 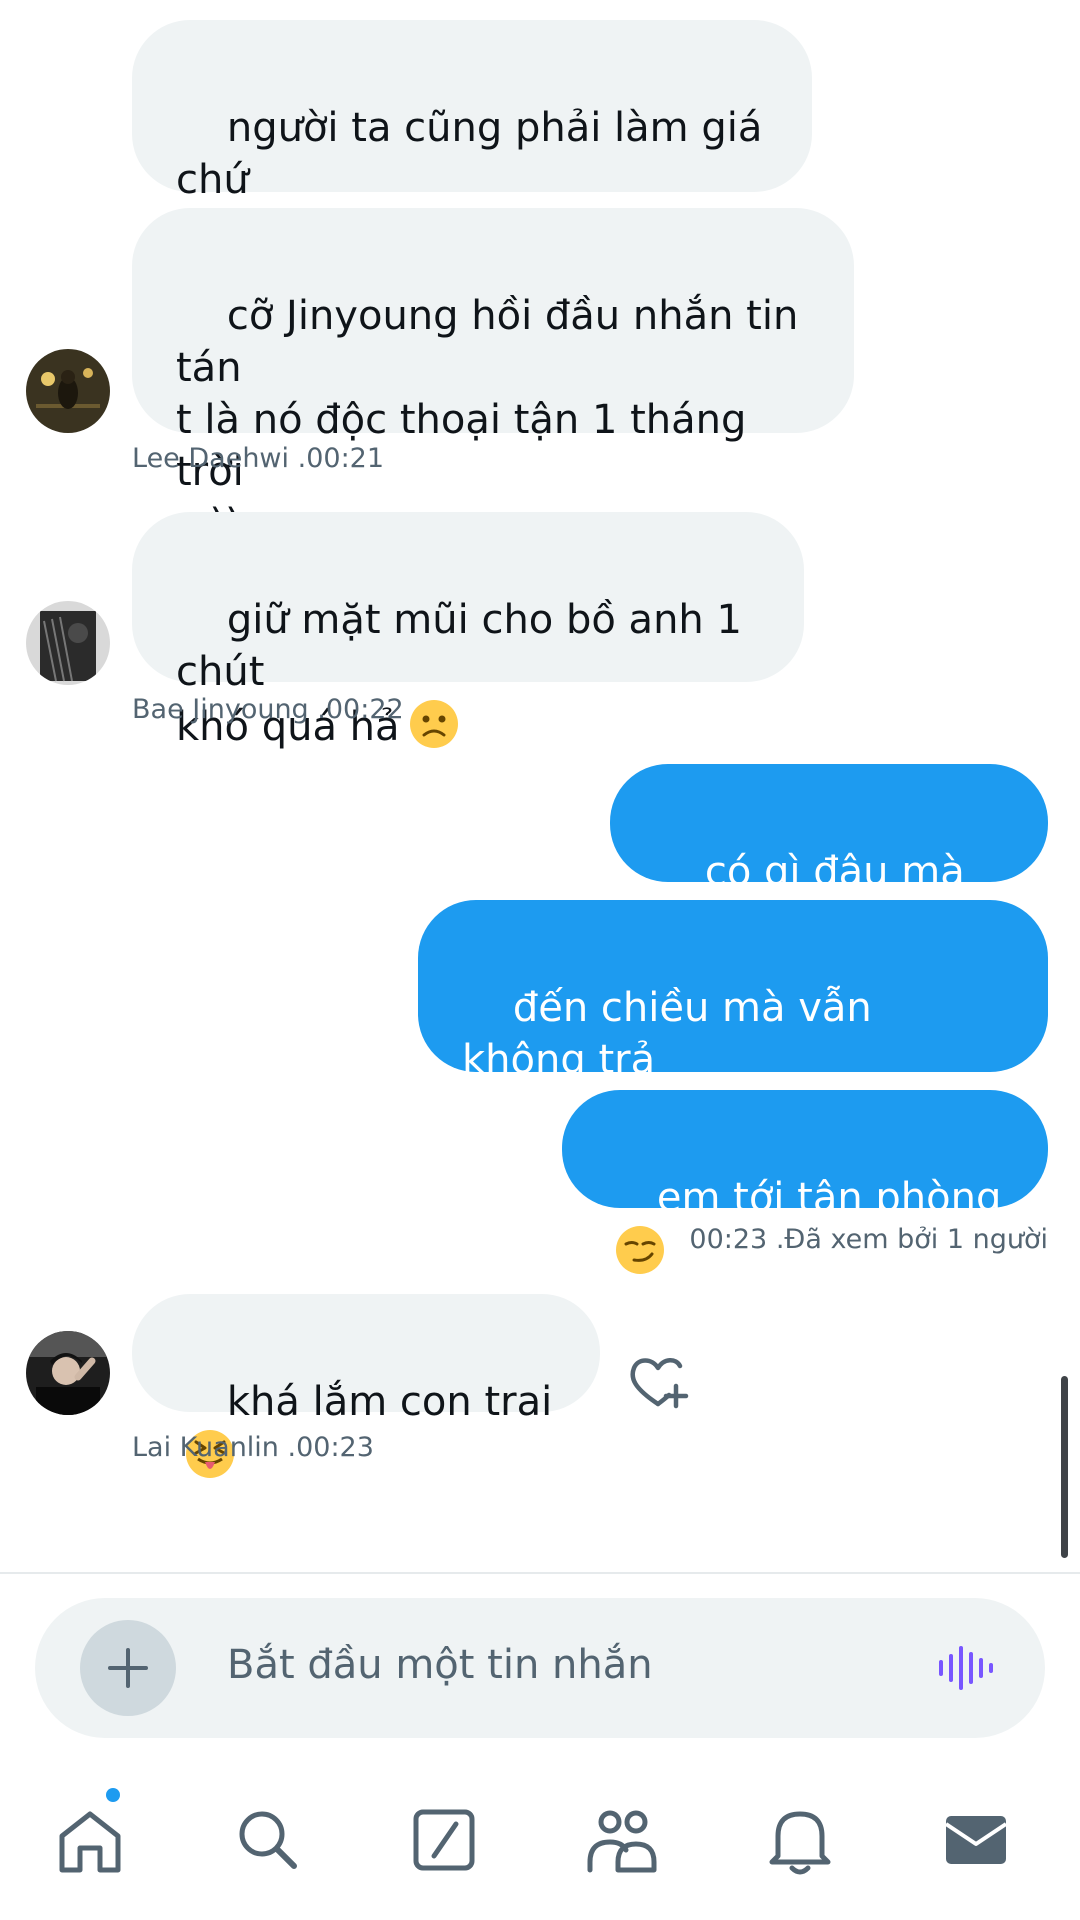 I want to click on message-time: .00:21, so click(x=341, y=458).